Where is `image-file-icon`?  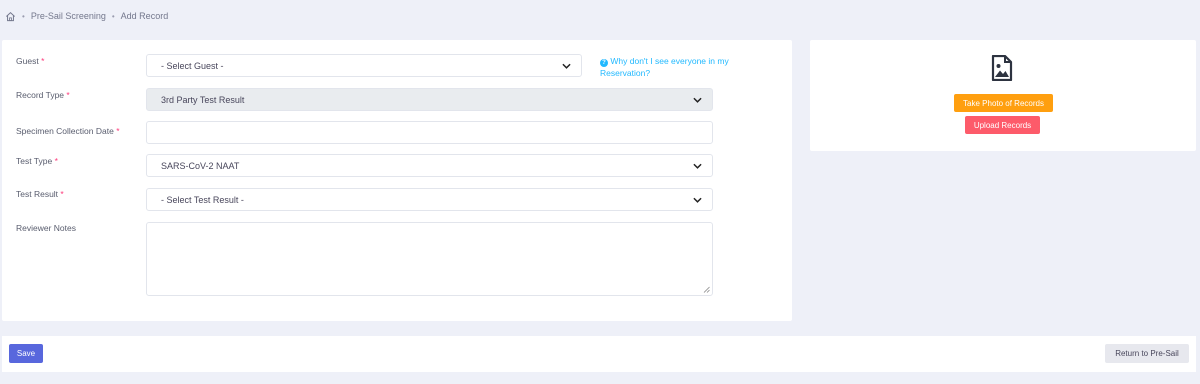
image-file-icon is located at coordinates (1002, 68).